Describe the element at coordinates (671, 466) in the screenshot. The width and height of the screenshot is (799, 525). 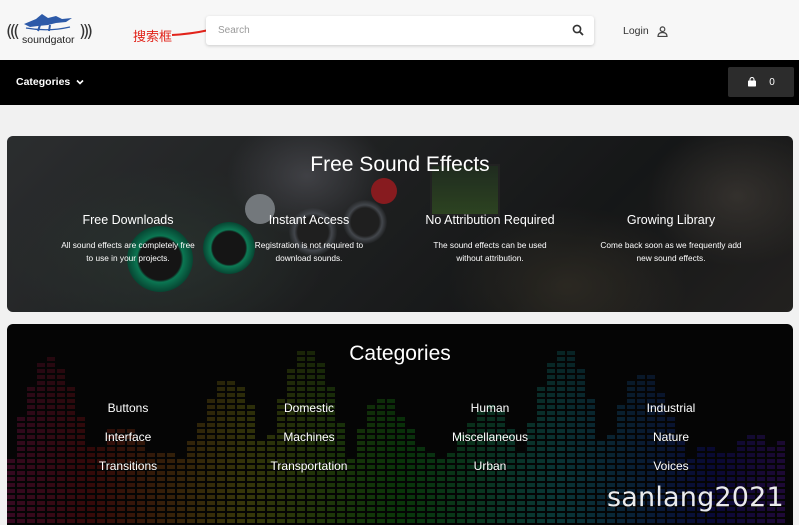
I see `category-link: Voices` at that location.